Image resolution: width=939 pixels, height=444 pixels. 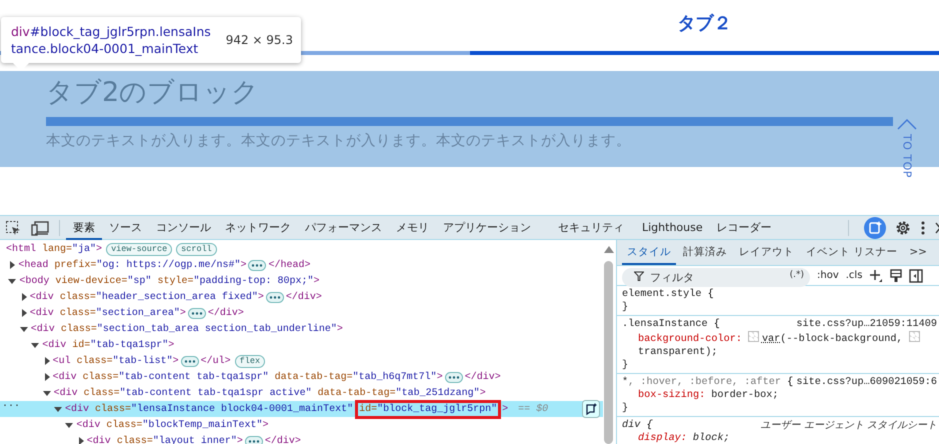 I want to click on attribute: prefix="og: https://ogp.me/ns#", so click(x=147, y=265).